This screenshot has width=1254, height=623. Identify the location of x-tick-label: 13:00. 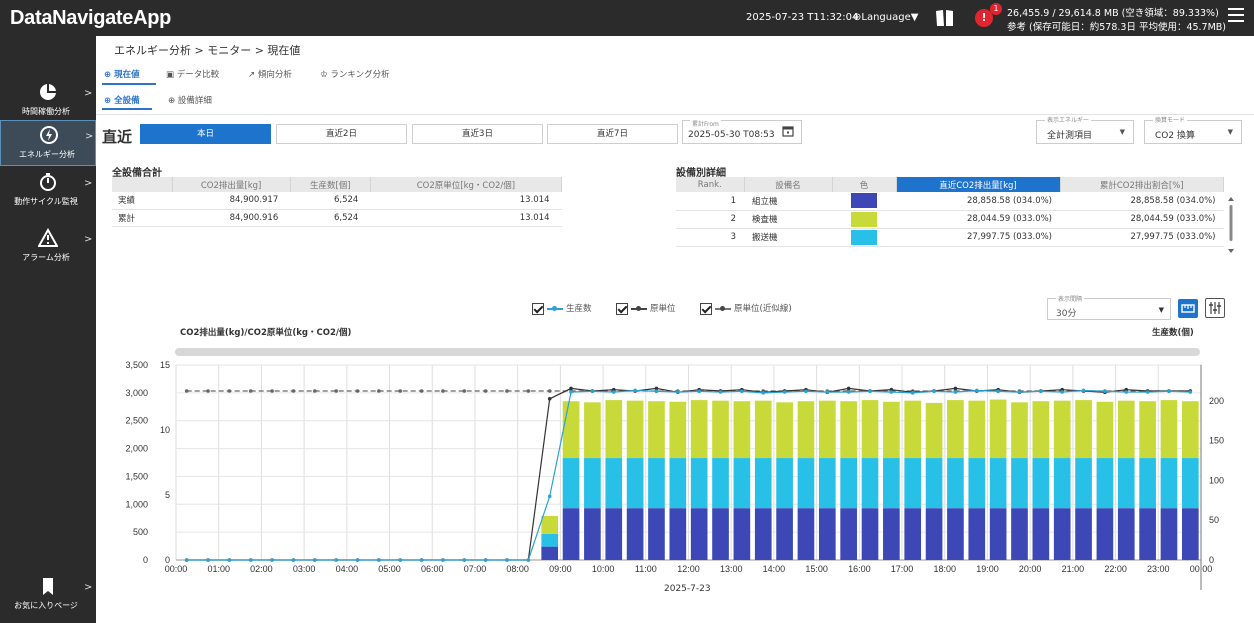
(731, 569).